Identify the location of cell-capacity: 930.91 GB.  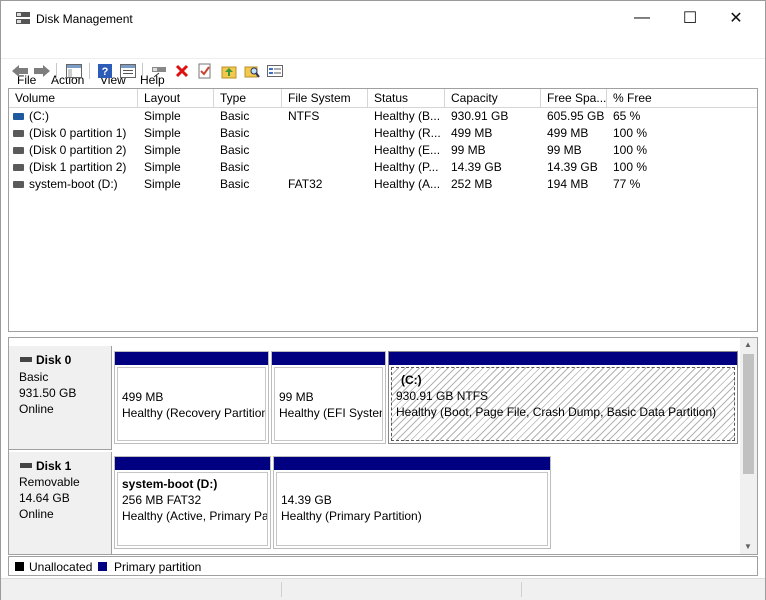
(480, 116).